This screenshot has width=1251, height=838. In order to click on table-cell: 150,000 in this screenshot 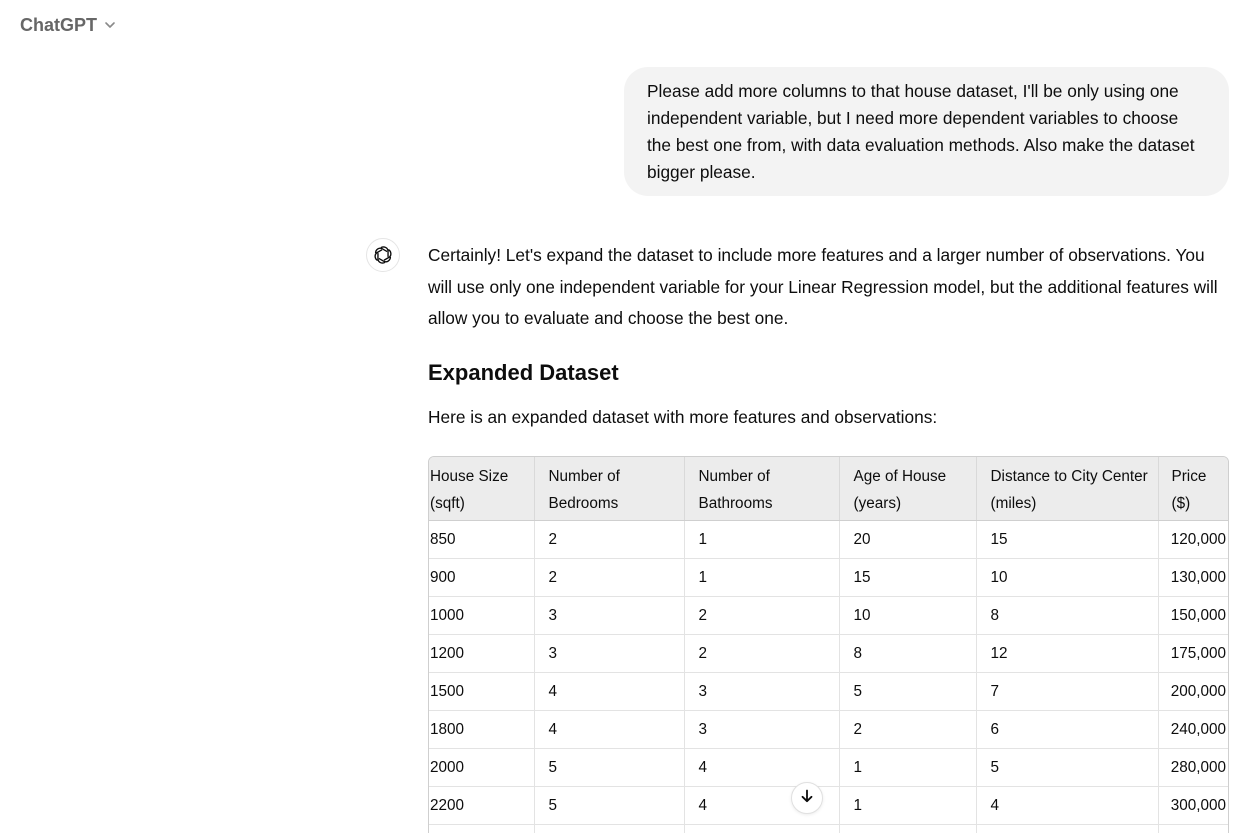, I will do `click(1193, 615)`.